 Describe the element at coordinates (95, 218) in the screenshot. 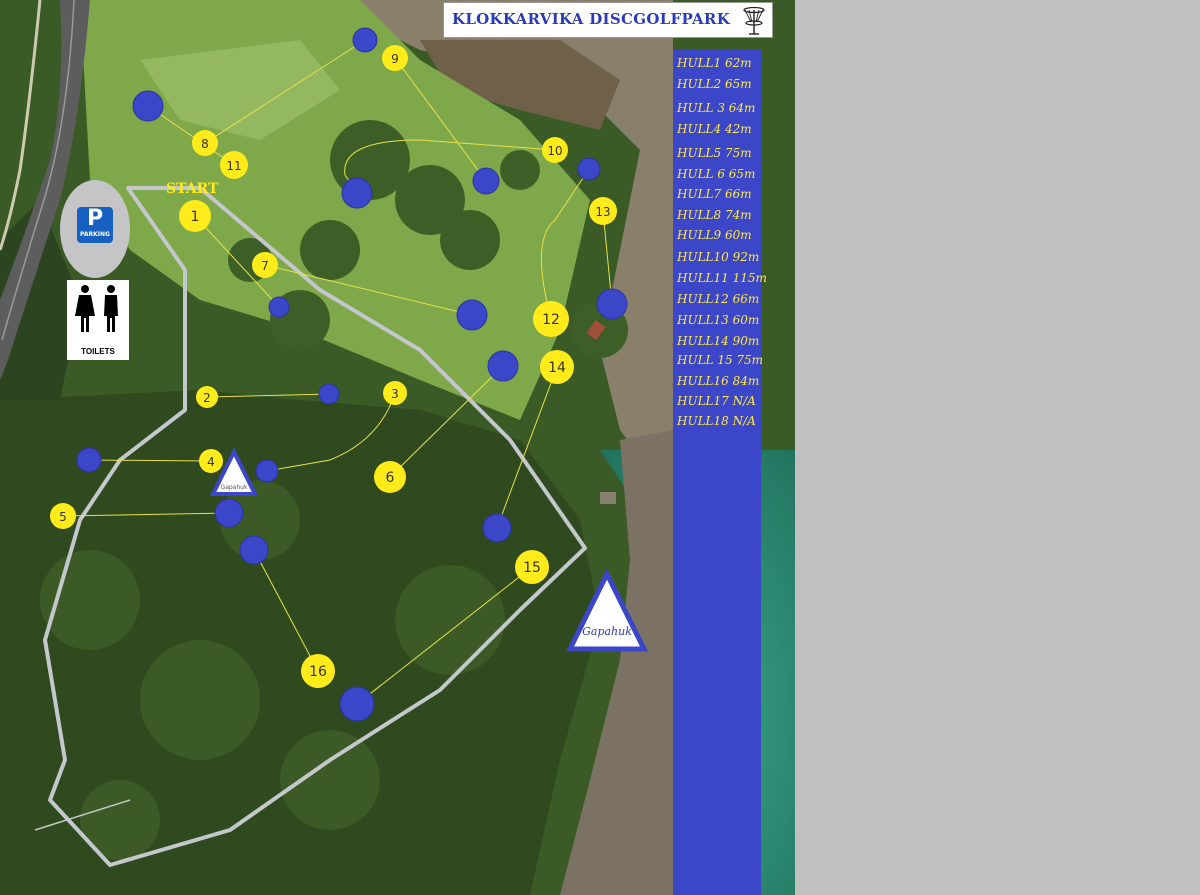

I see `parking-symbol: P` at that location.